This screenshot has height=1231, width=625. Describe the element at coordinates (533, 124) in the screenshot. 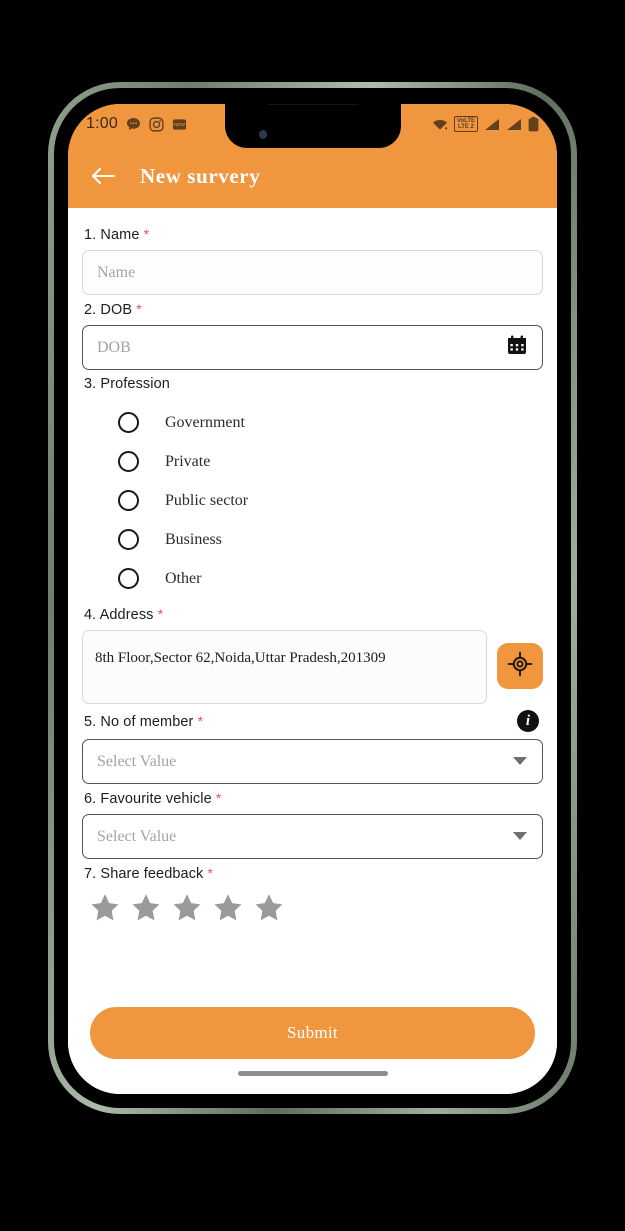

I see `battery-icon` at that location.